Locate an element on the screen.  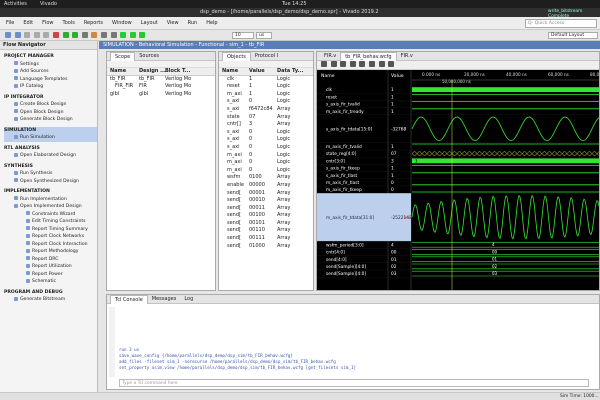
tab-log: Log is located at coordinates (188, 299).